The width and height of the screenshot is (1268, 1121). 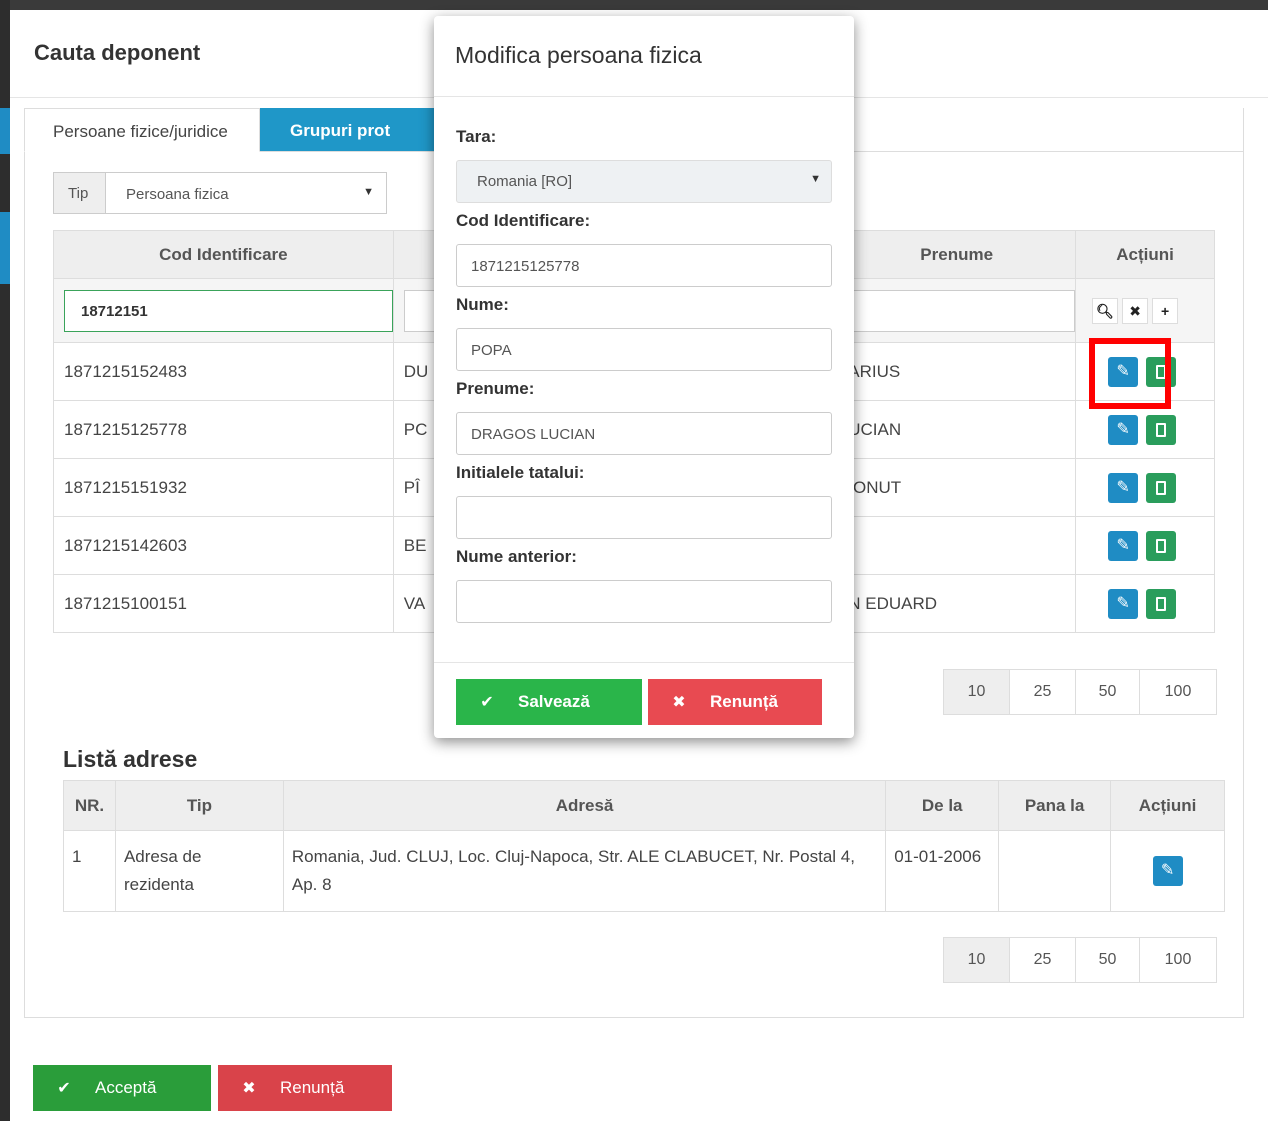 I want to click on filter-cod-input: 18712151, so click(x=228, y=310).